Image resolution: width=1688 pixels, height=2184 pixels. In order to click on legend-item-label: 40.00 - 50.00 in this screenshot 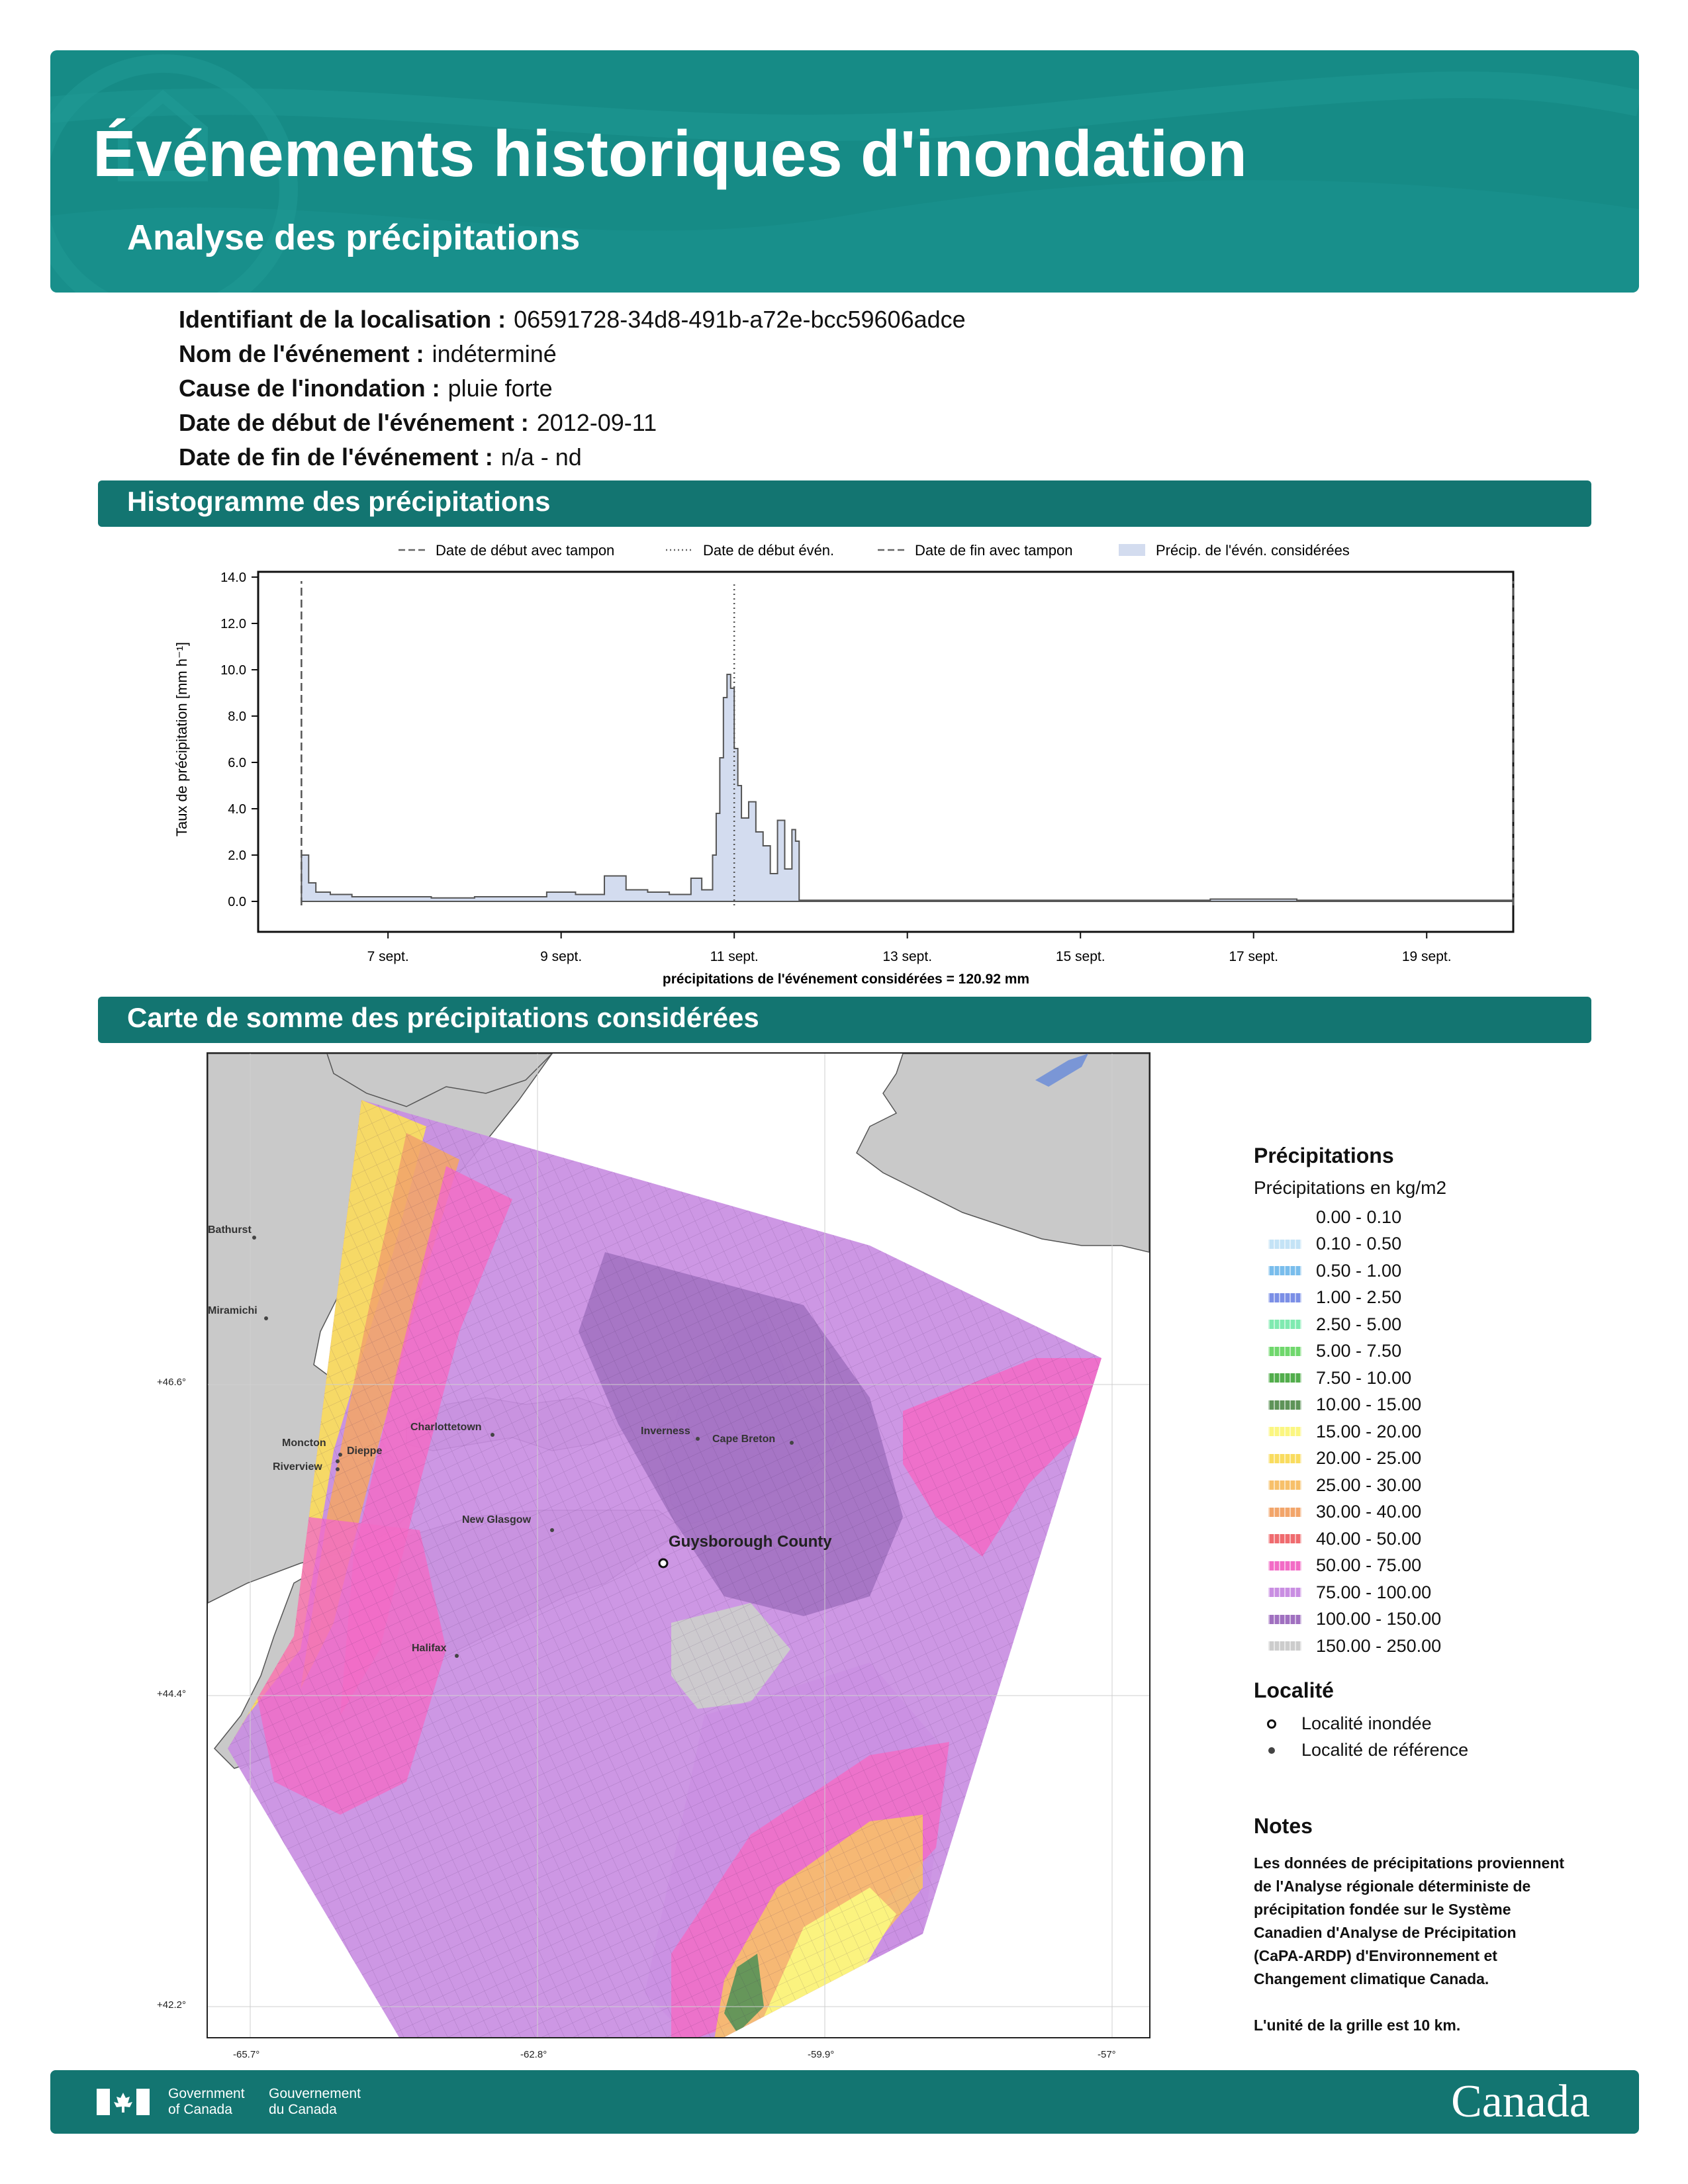, I will do `click(1369, 1538)`.